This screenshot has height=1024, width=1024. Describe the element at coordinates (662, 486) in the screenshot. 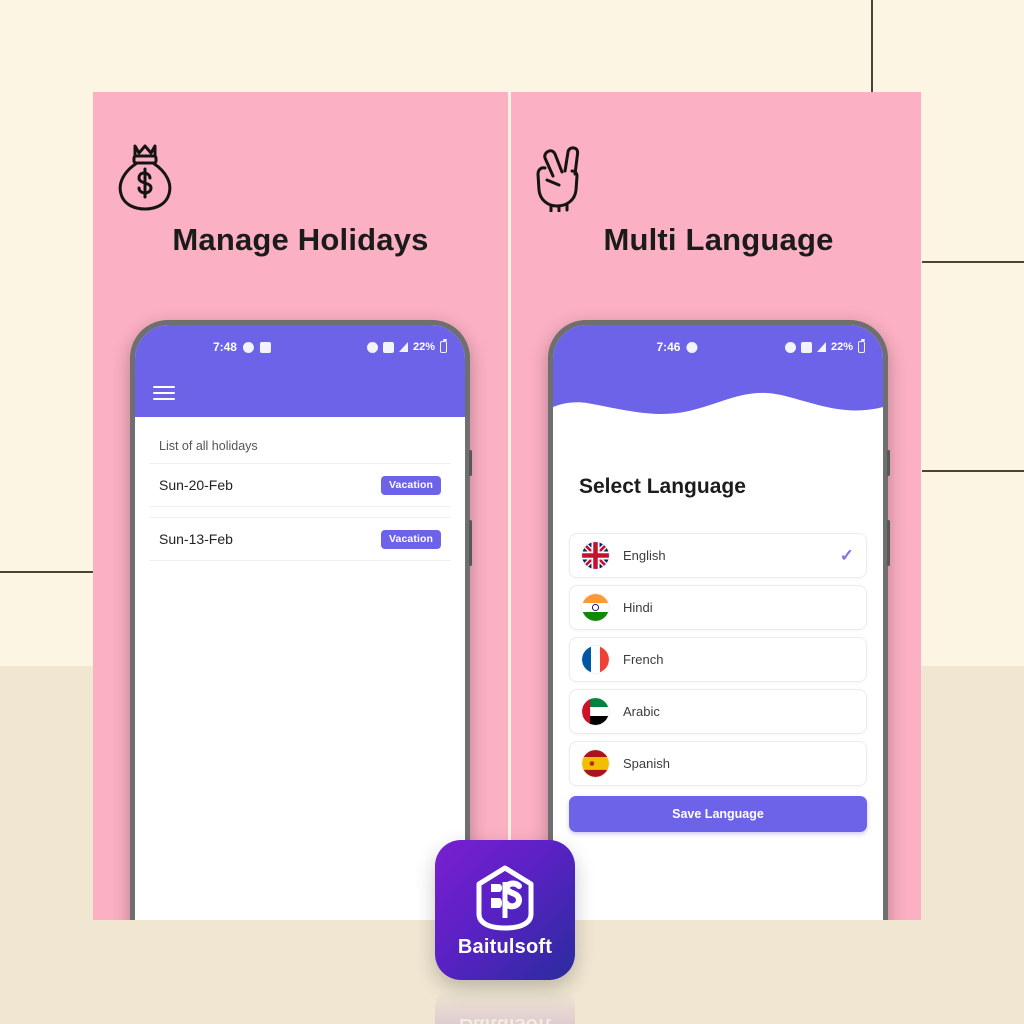

I see `page-title: Select Language` at that location.